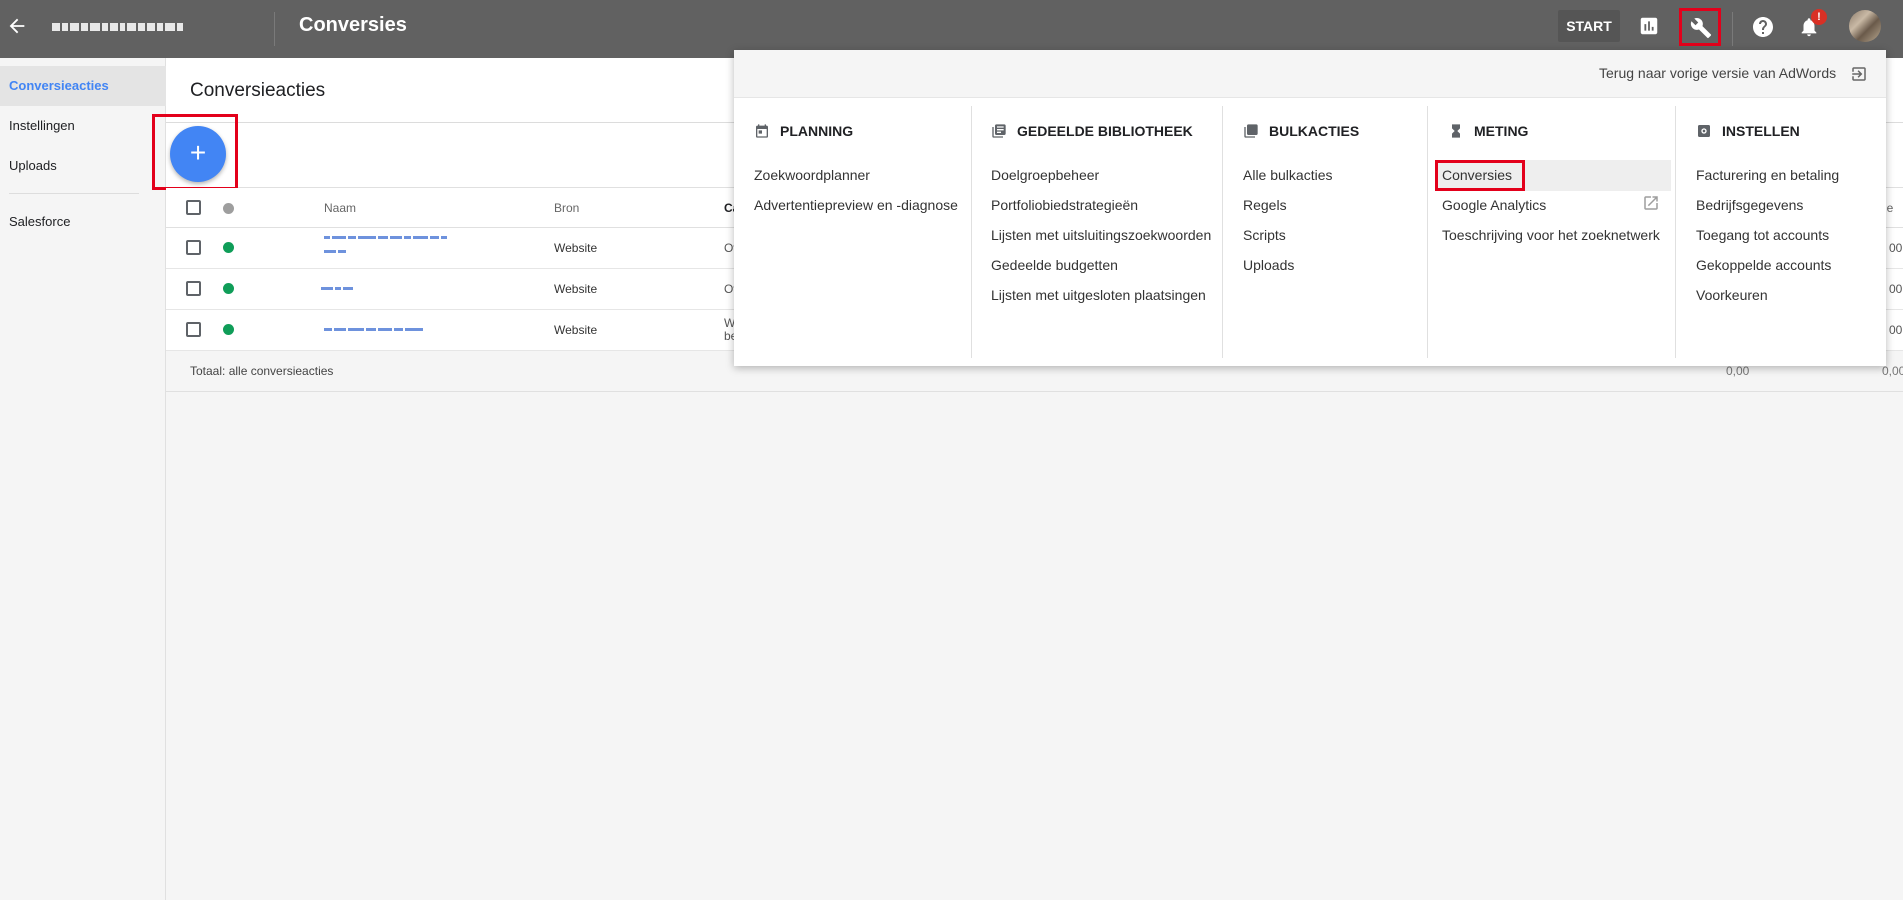 The height and width of the screenshot is (900, 1903). What do you see at coordinates (17, 26) in the screenshot?
I see `back-arrow-icon` at bounding box center [17, 26].